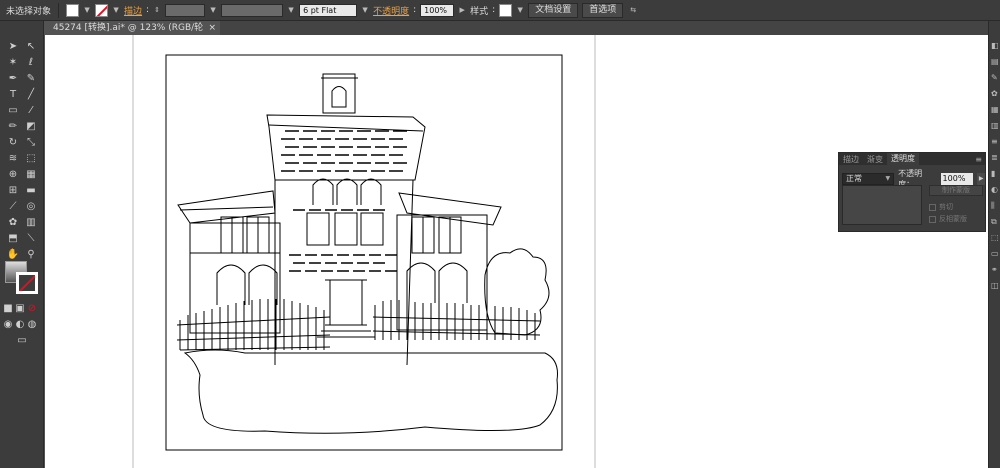 This screenshot has height=468, width=1000. Describe the element at coordinates (31, 190) in the screenshot. I see `gradient-tool-icon: ▬` at that location.